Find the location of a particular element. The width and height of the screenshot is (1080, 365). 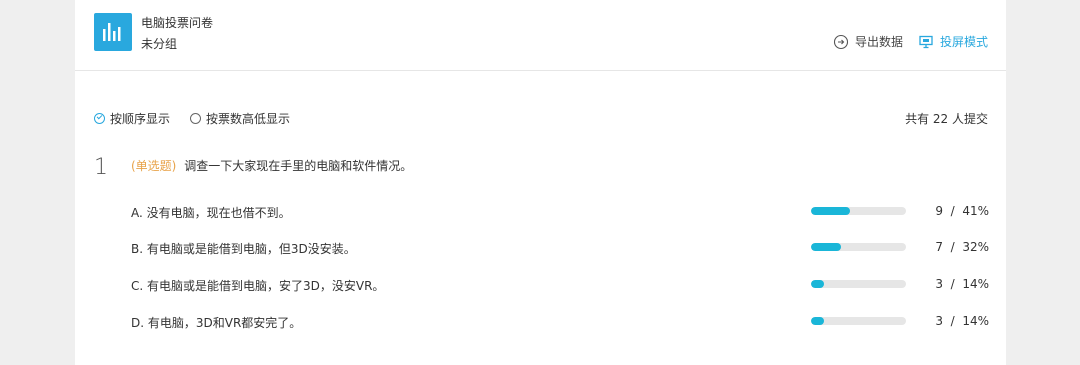

option-stat: 7 / 32% is located at coordinates (962, 247).